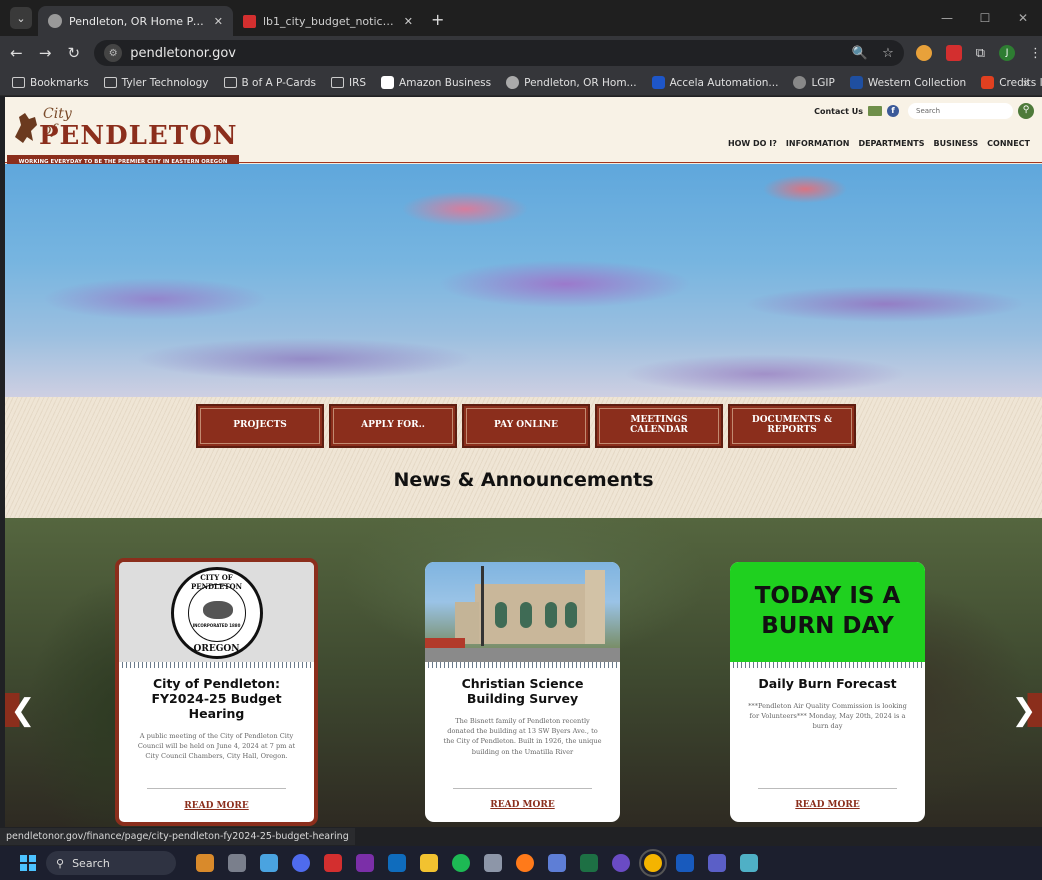 Image resolution: width=1042 pixels, height=880 pixels. Describe the element at coordinates (893, 111) in the screenshot. I see `facebook-icon: f` at that location.